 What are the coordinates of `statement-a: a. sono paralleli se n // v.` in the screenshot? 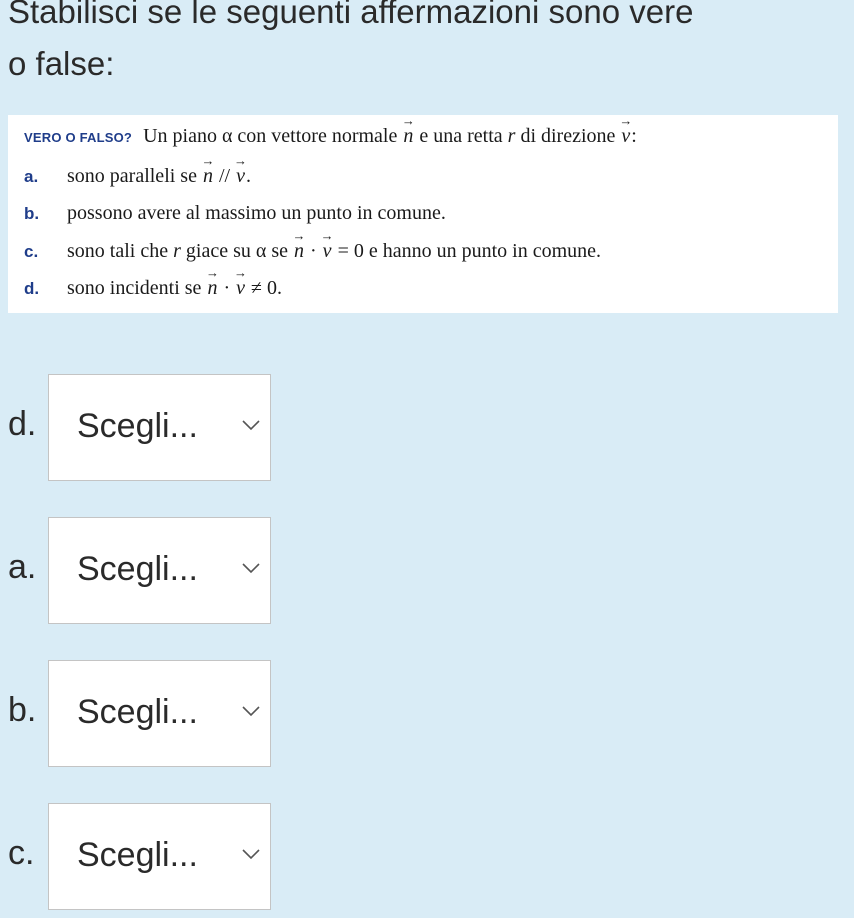 It's located at (137, 176).